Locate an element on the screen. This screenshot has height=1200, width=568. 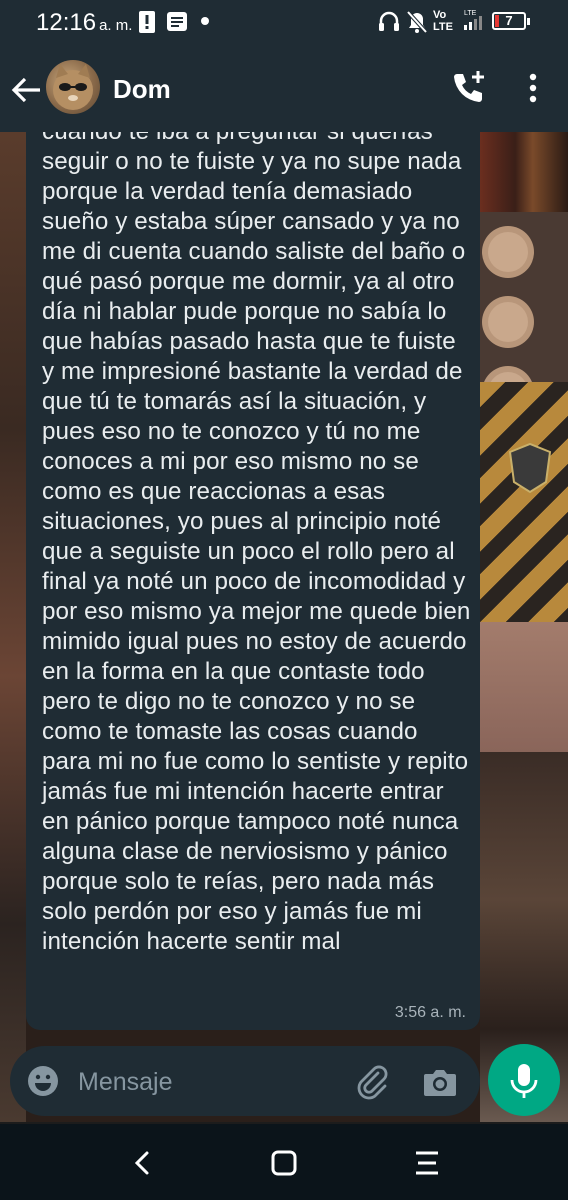
emoji-icon is located at coordinates (43, 1081).